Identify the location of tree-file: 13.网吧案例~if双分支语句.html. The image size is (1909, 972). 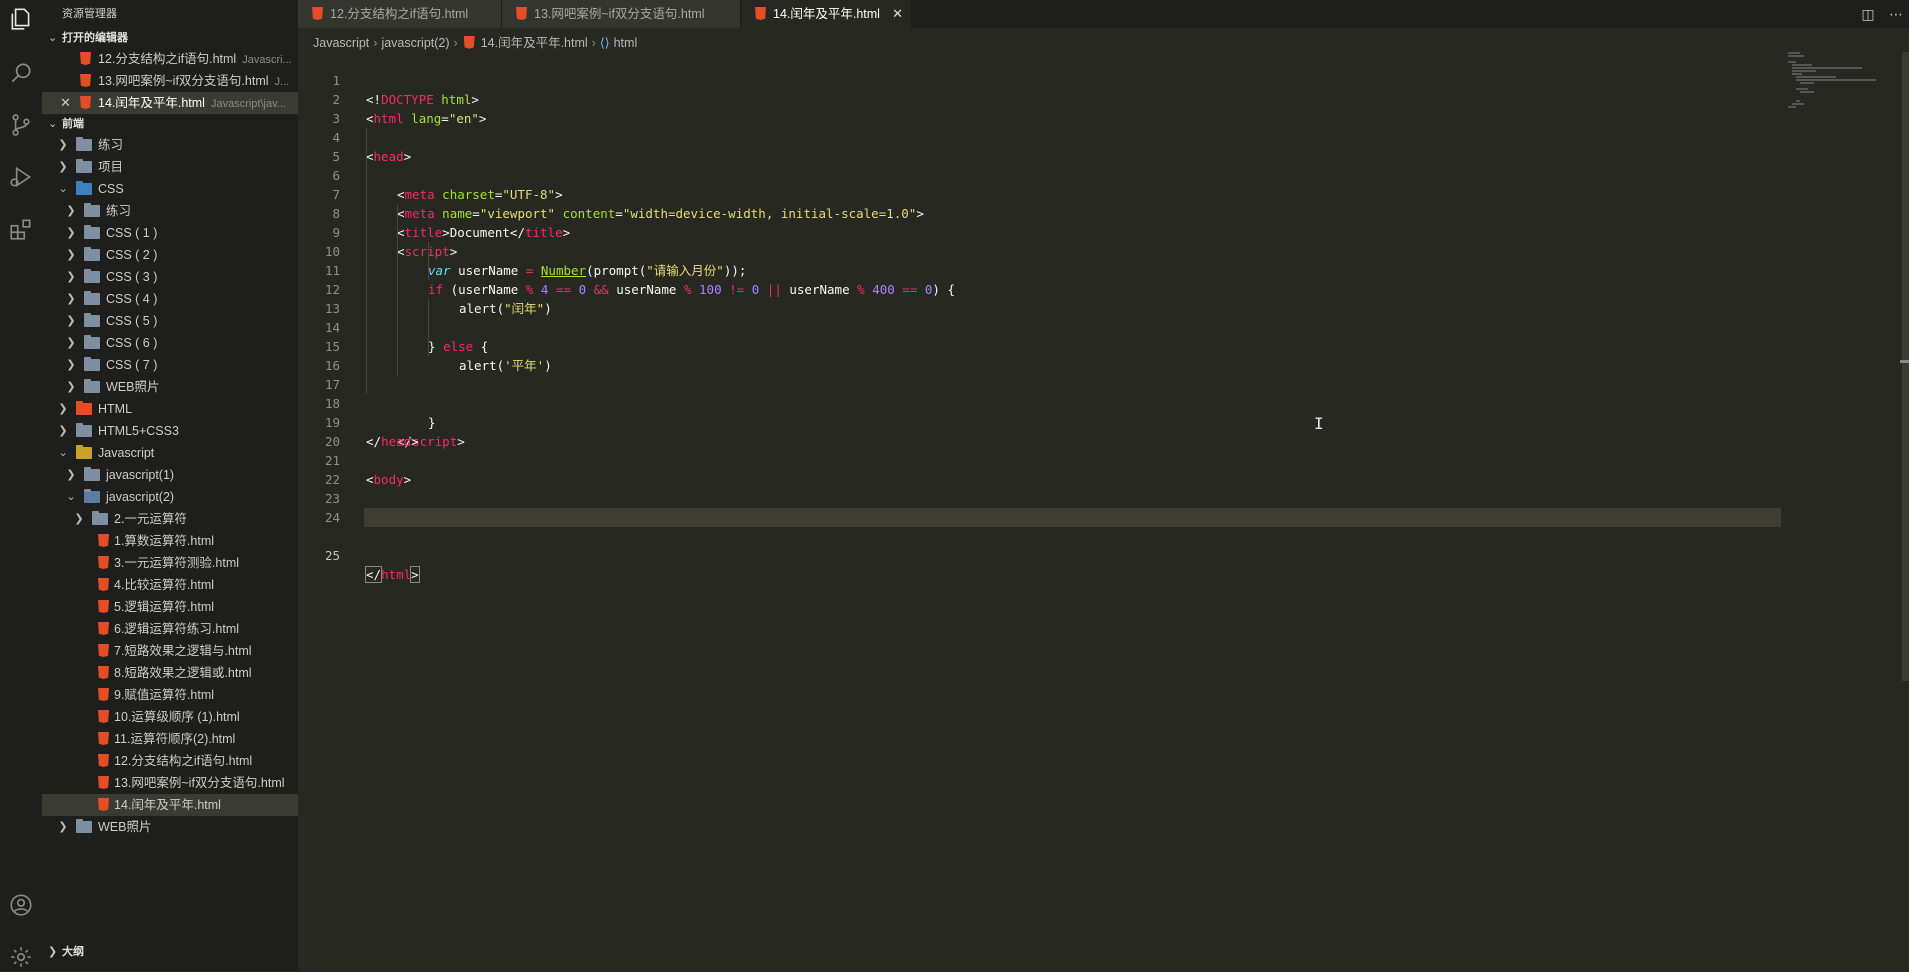
(170, 783).